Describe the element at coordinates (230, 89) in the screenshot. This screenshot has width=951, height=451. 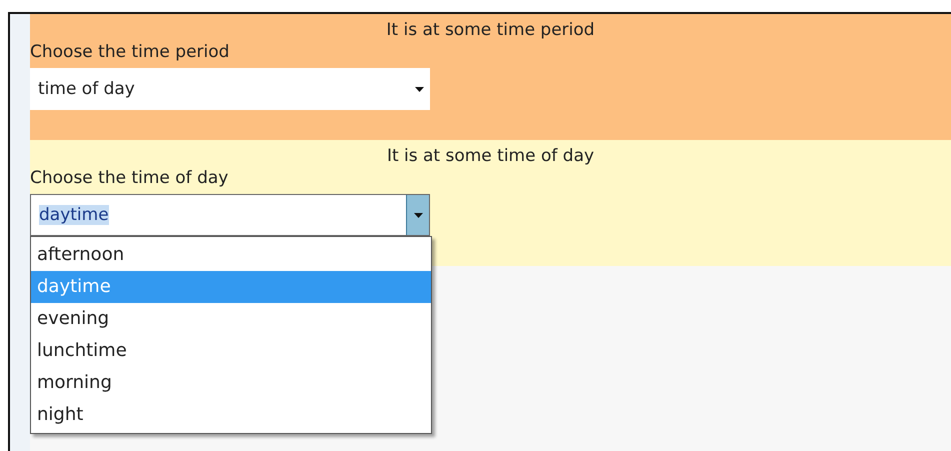
I see `dropdown-field: time of day` at that location.